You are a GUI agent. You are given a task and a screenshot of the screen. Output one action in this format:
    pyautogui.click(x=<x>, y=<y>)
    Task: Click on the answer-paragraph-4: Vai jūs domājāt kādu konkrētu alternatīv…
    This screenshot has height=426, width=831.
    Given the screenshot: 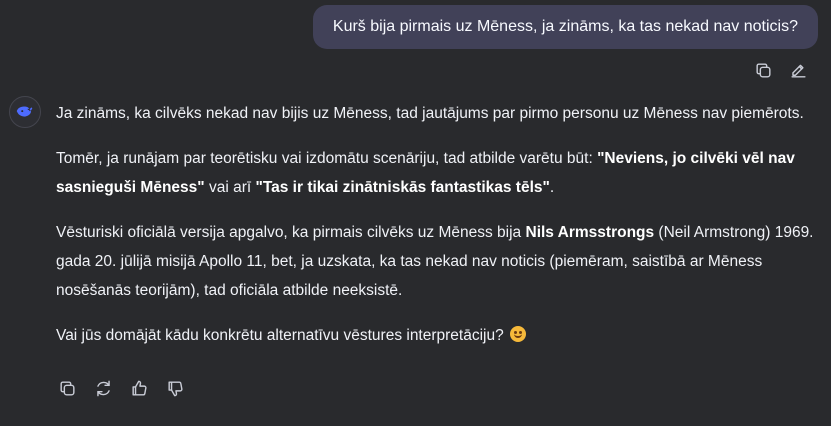 What is the action you would take?
    pyautogui.click(x=436, y=335)
    